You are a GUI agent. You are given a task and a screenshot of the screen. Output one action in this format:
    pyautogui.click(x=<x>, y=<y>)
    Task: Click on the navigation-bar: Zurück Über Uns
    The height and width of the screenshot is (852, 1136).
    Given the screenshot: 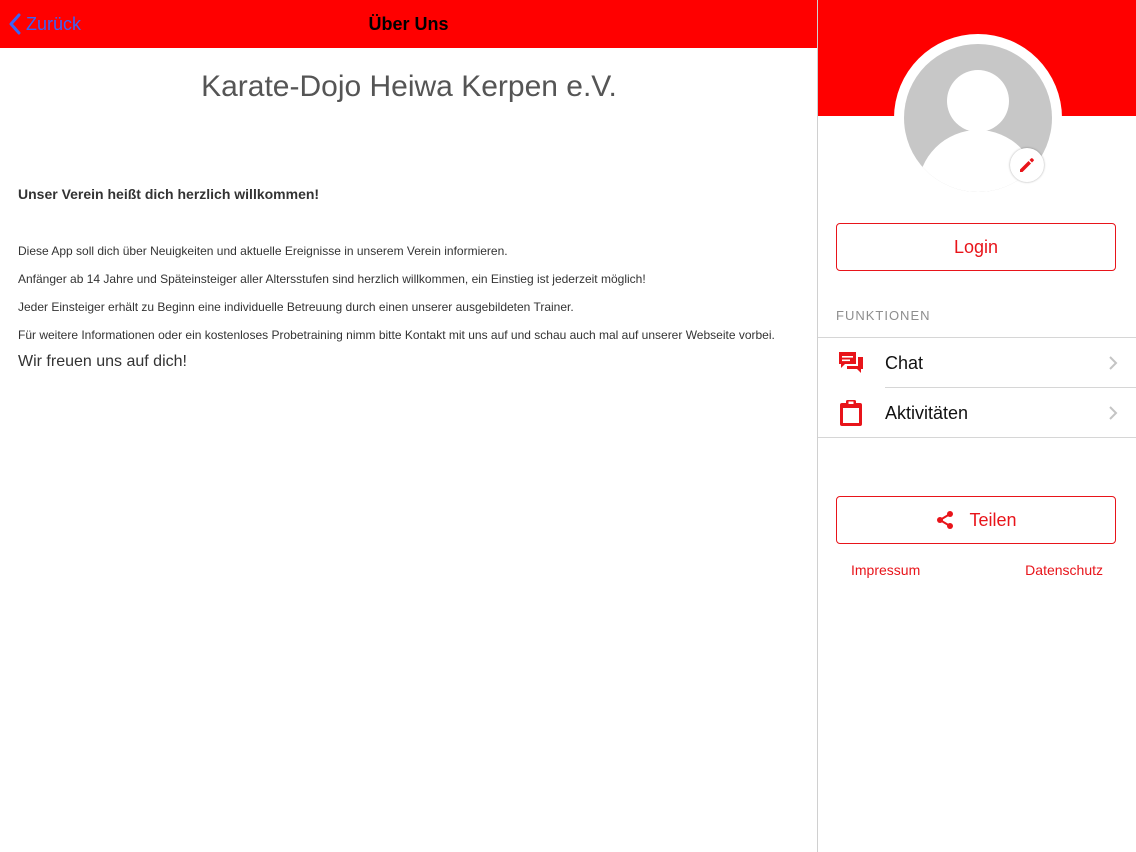 What is the action you would take?
    pyautogui.click(x=408, y=24)
    